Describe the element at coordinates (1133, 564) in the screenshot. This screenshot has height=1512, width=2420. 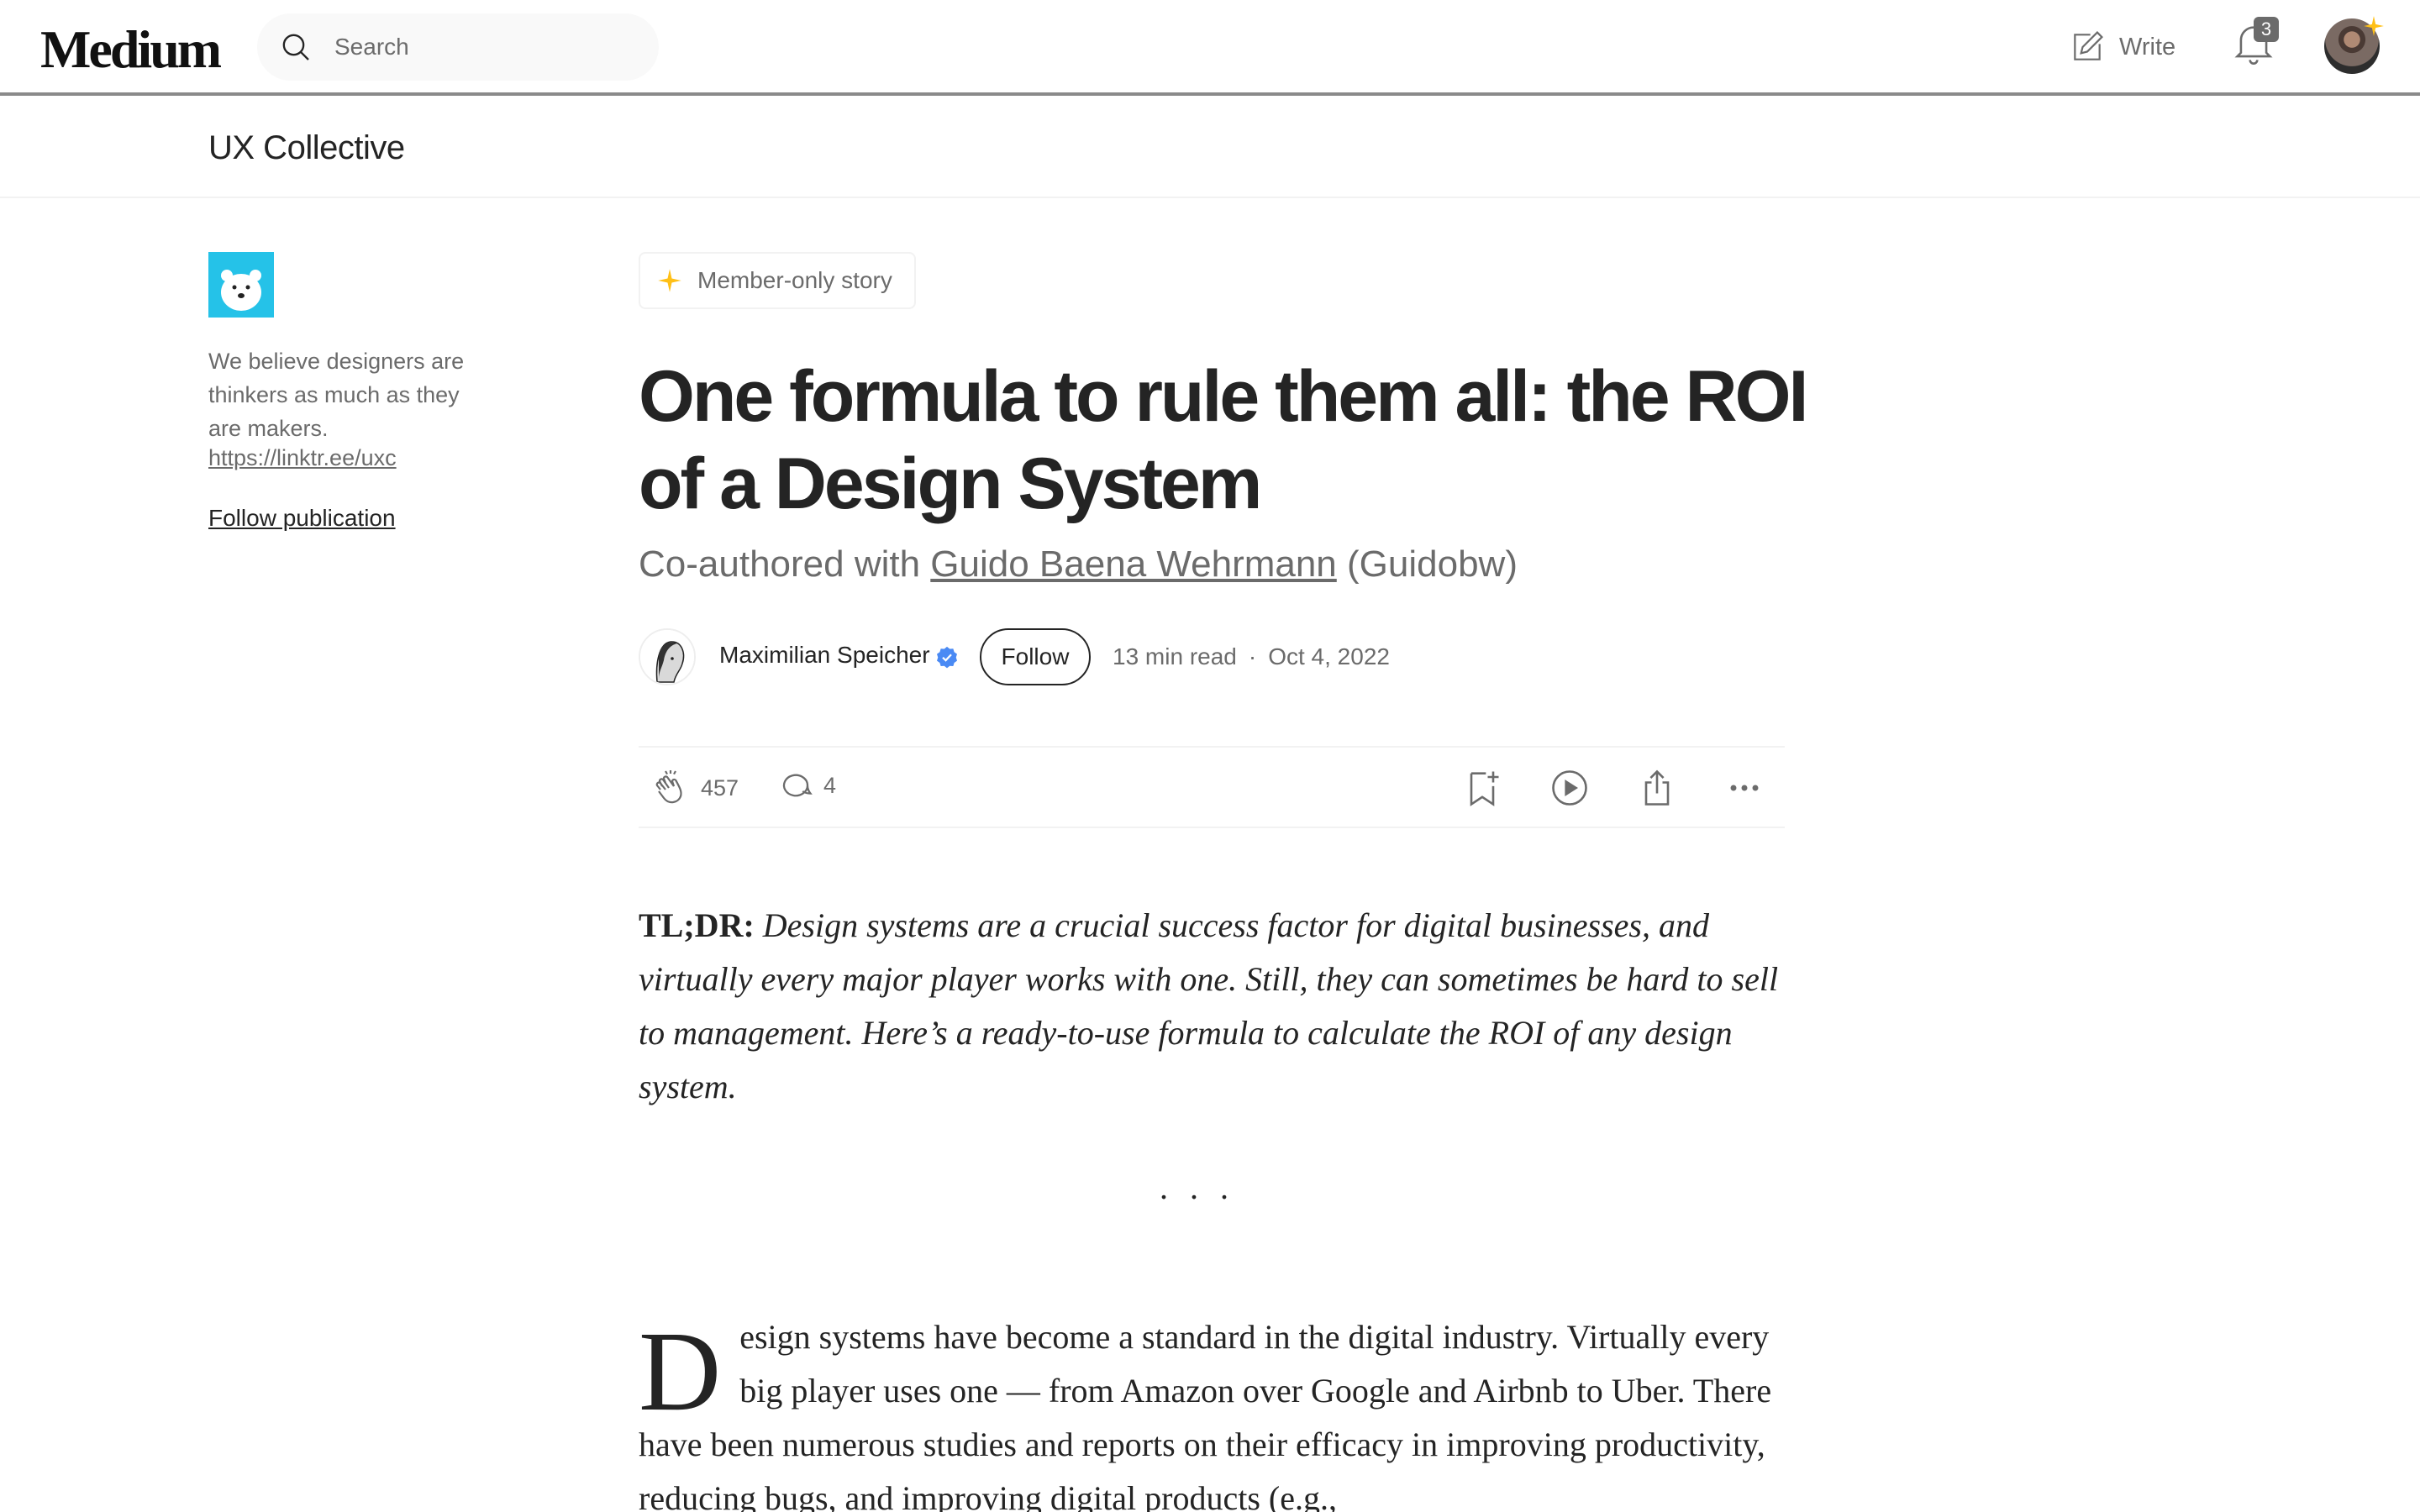
I see `coauthor-link: Guido Baena Wehrmann` at that location.